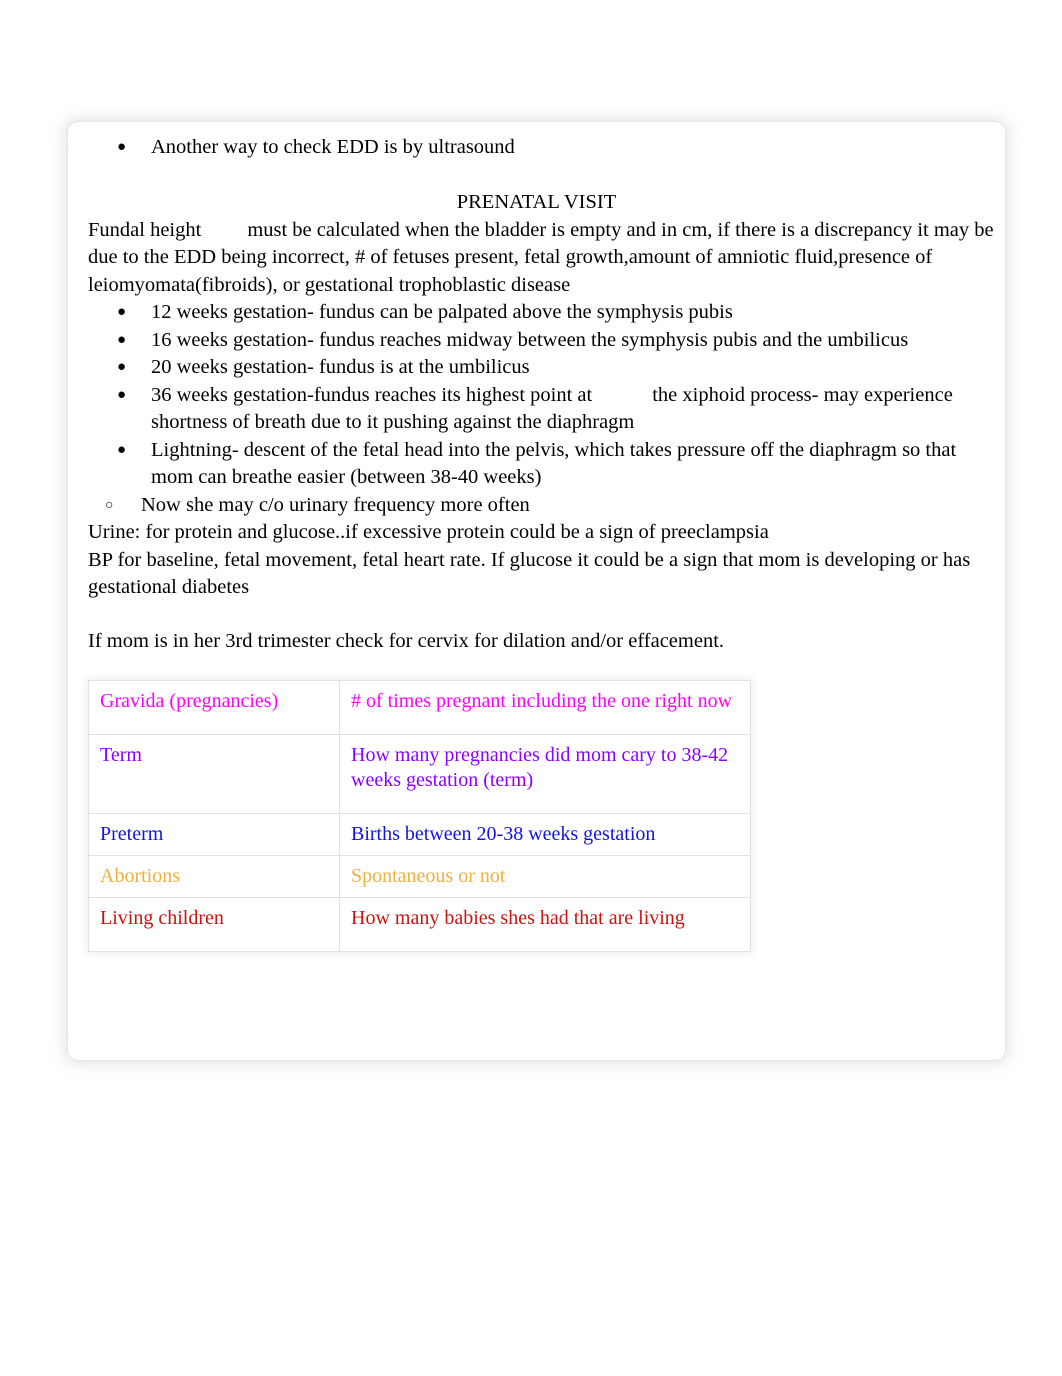 This screenshot has width=1062, height=1376. Describe the element at coordinates (214, 774) in the screenshot. I see `table-cell-term: Term` at that location.